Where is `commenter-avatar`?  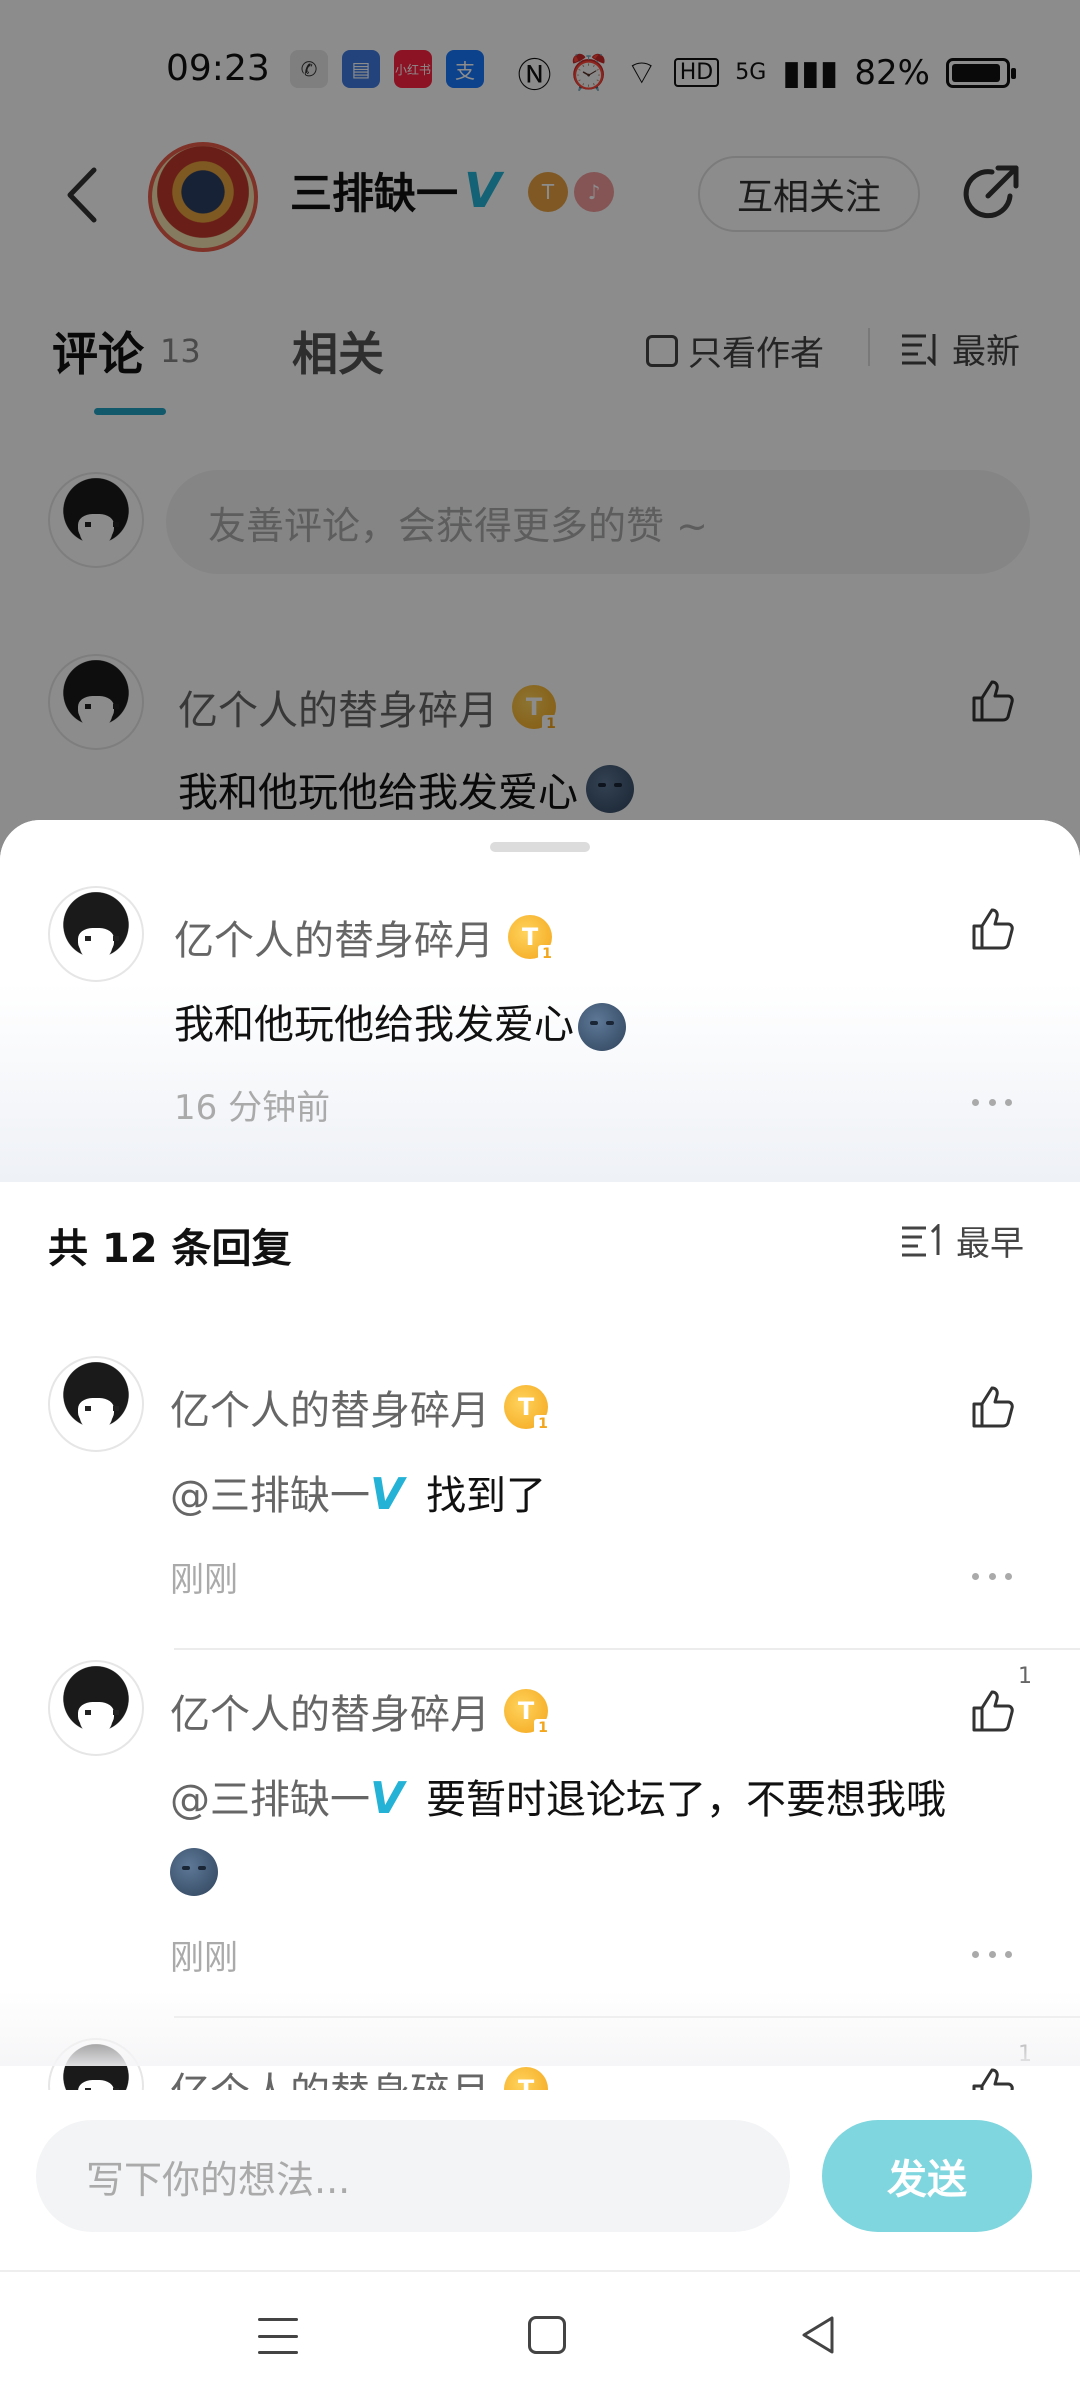
commenter-avatar is located at coordinates (96, 934).